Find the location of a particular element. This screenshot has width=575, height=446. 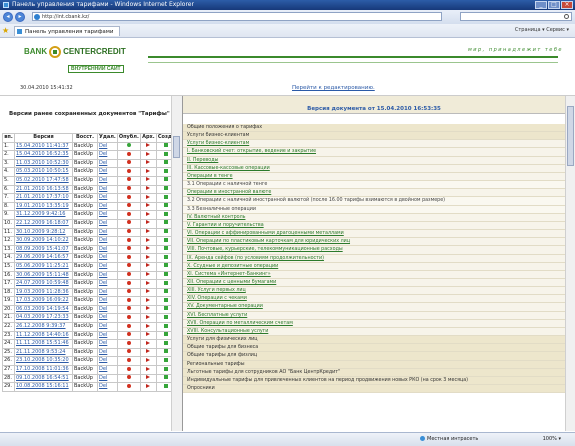

version-date-link: 15.04.2010 16:52:35 is located at coordinates (43, 155).